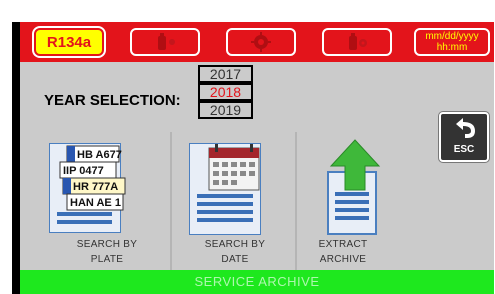 The image size is (495, 294). I want to click on upload-document-icon, so click(354, 187).